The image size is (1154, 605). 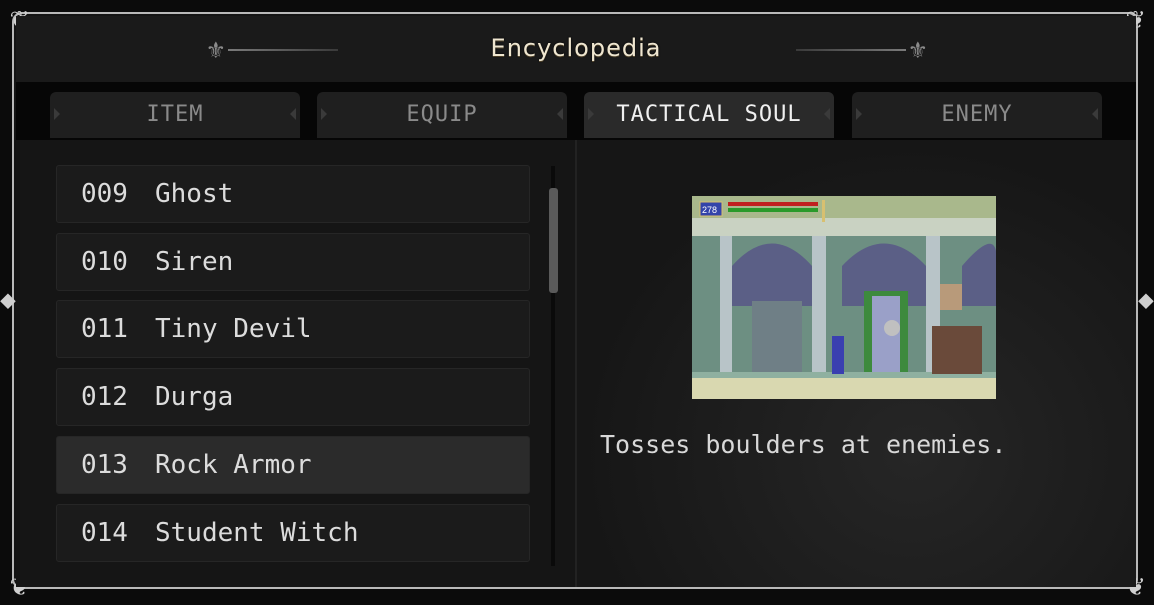 What do you see at coordinates (194, 262) in the screenshot?
I see `entry-name: Siren` at bounding box center [194, 262].